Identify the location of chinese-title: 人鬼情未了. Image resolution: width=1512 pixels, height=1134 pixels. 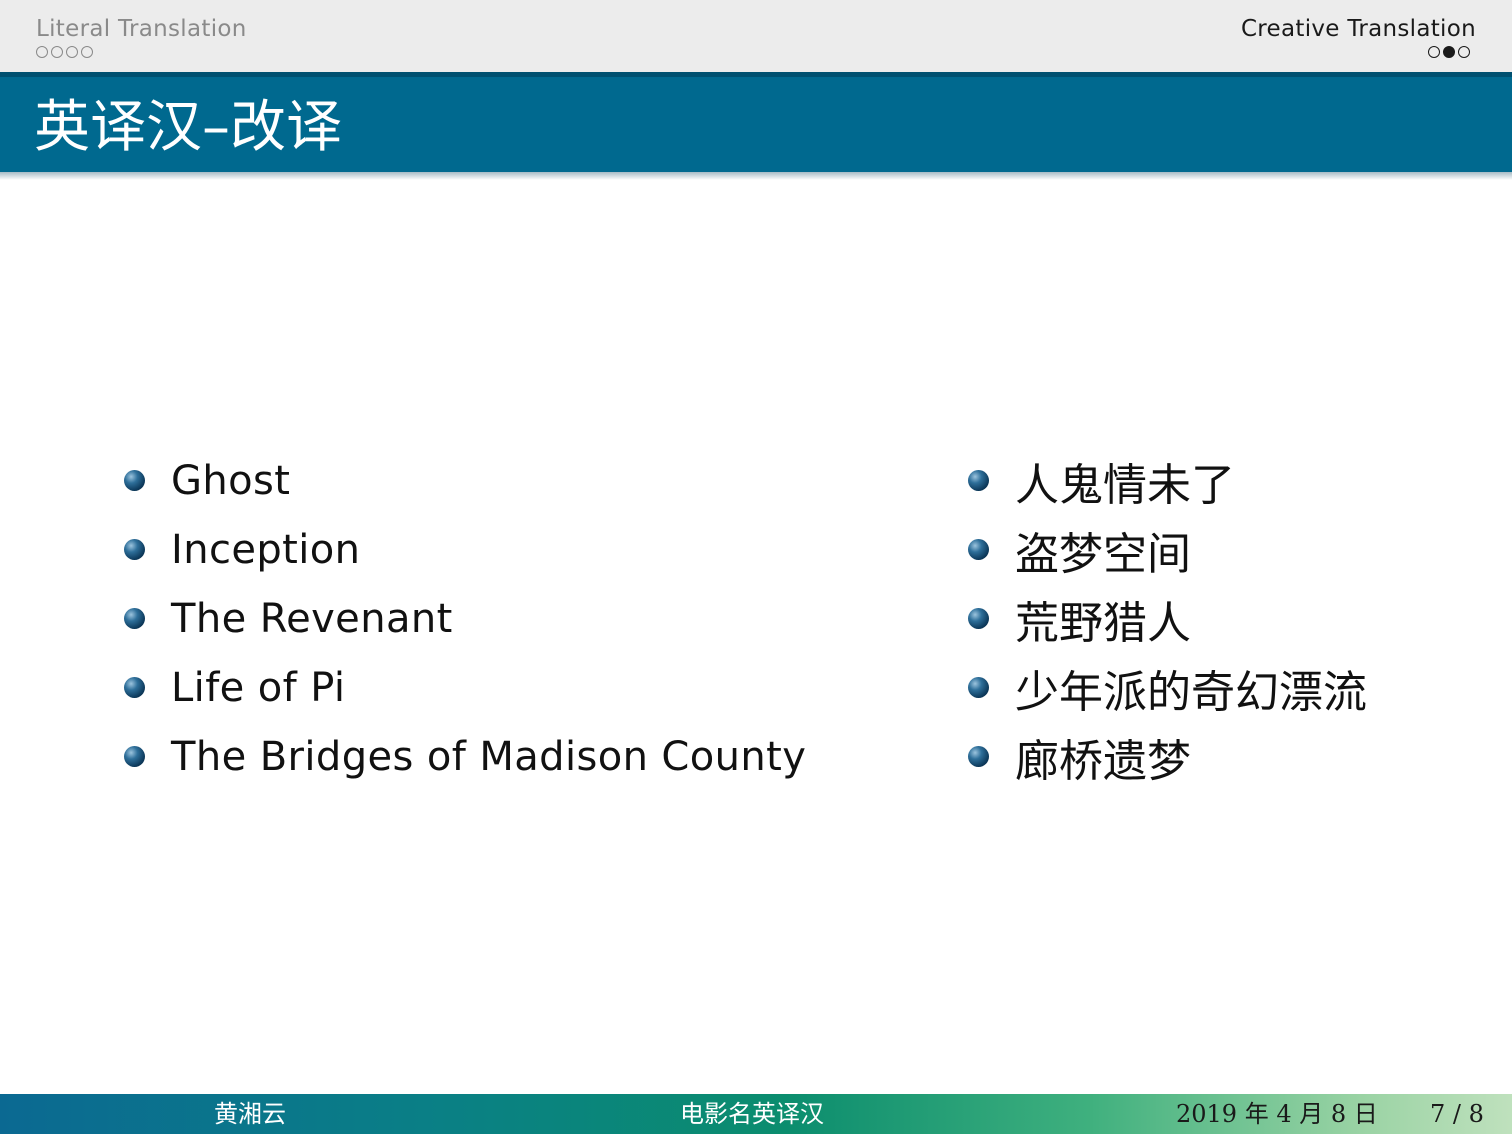
(1125, 485).